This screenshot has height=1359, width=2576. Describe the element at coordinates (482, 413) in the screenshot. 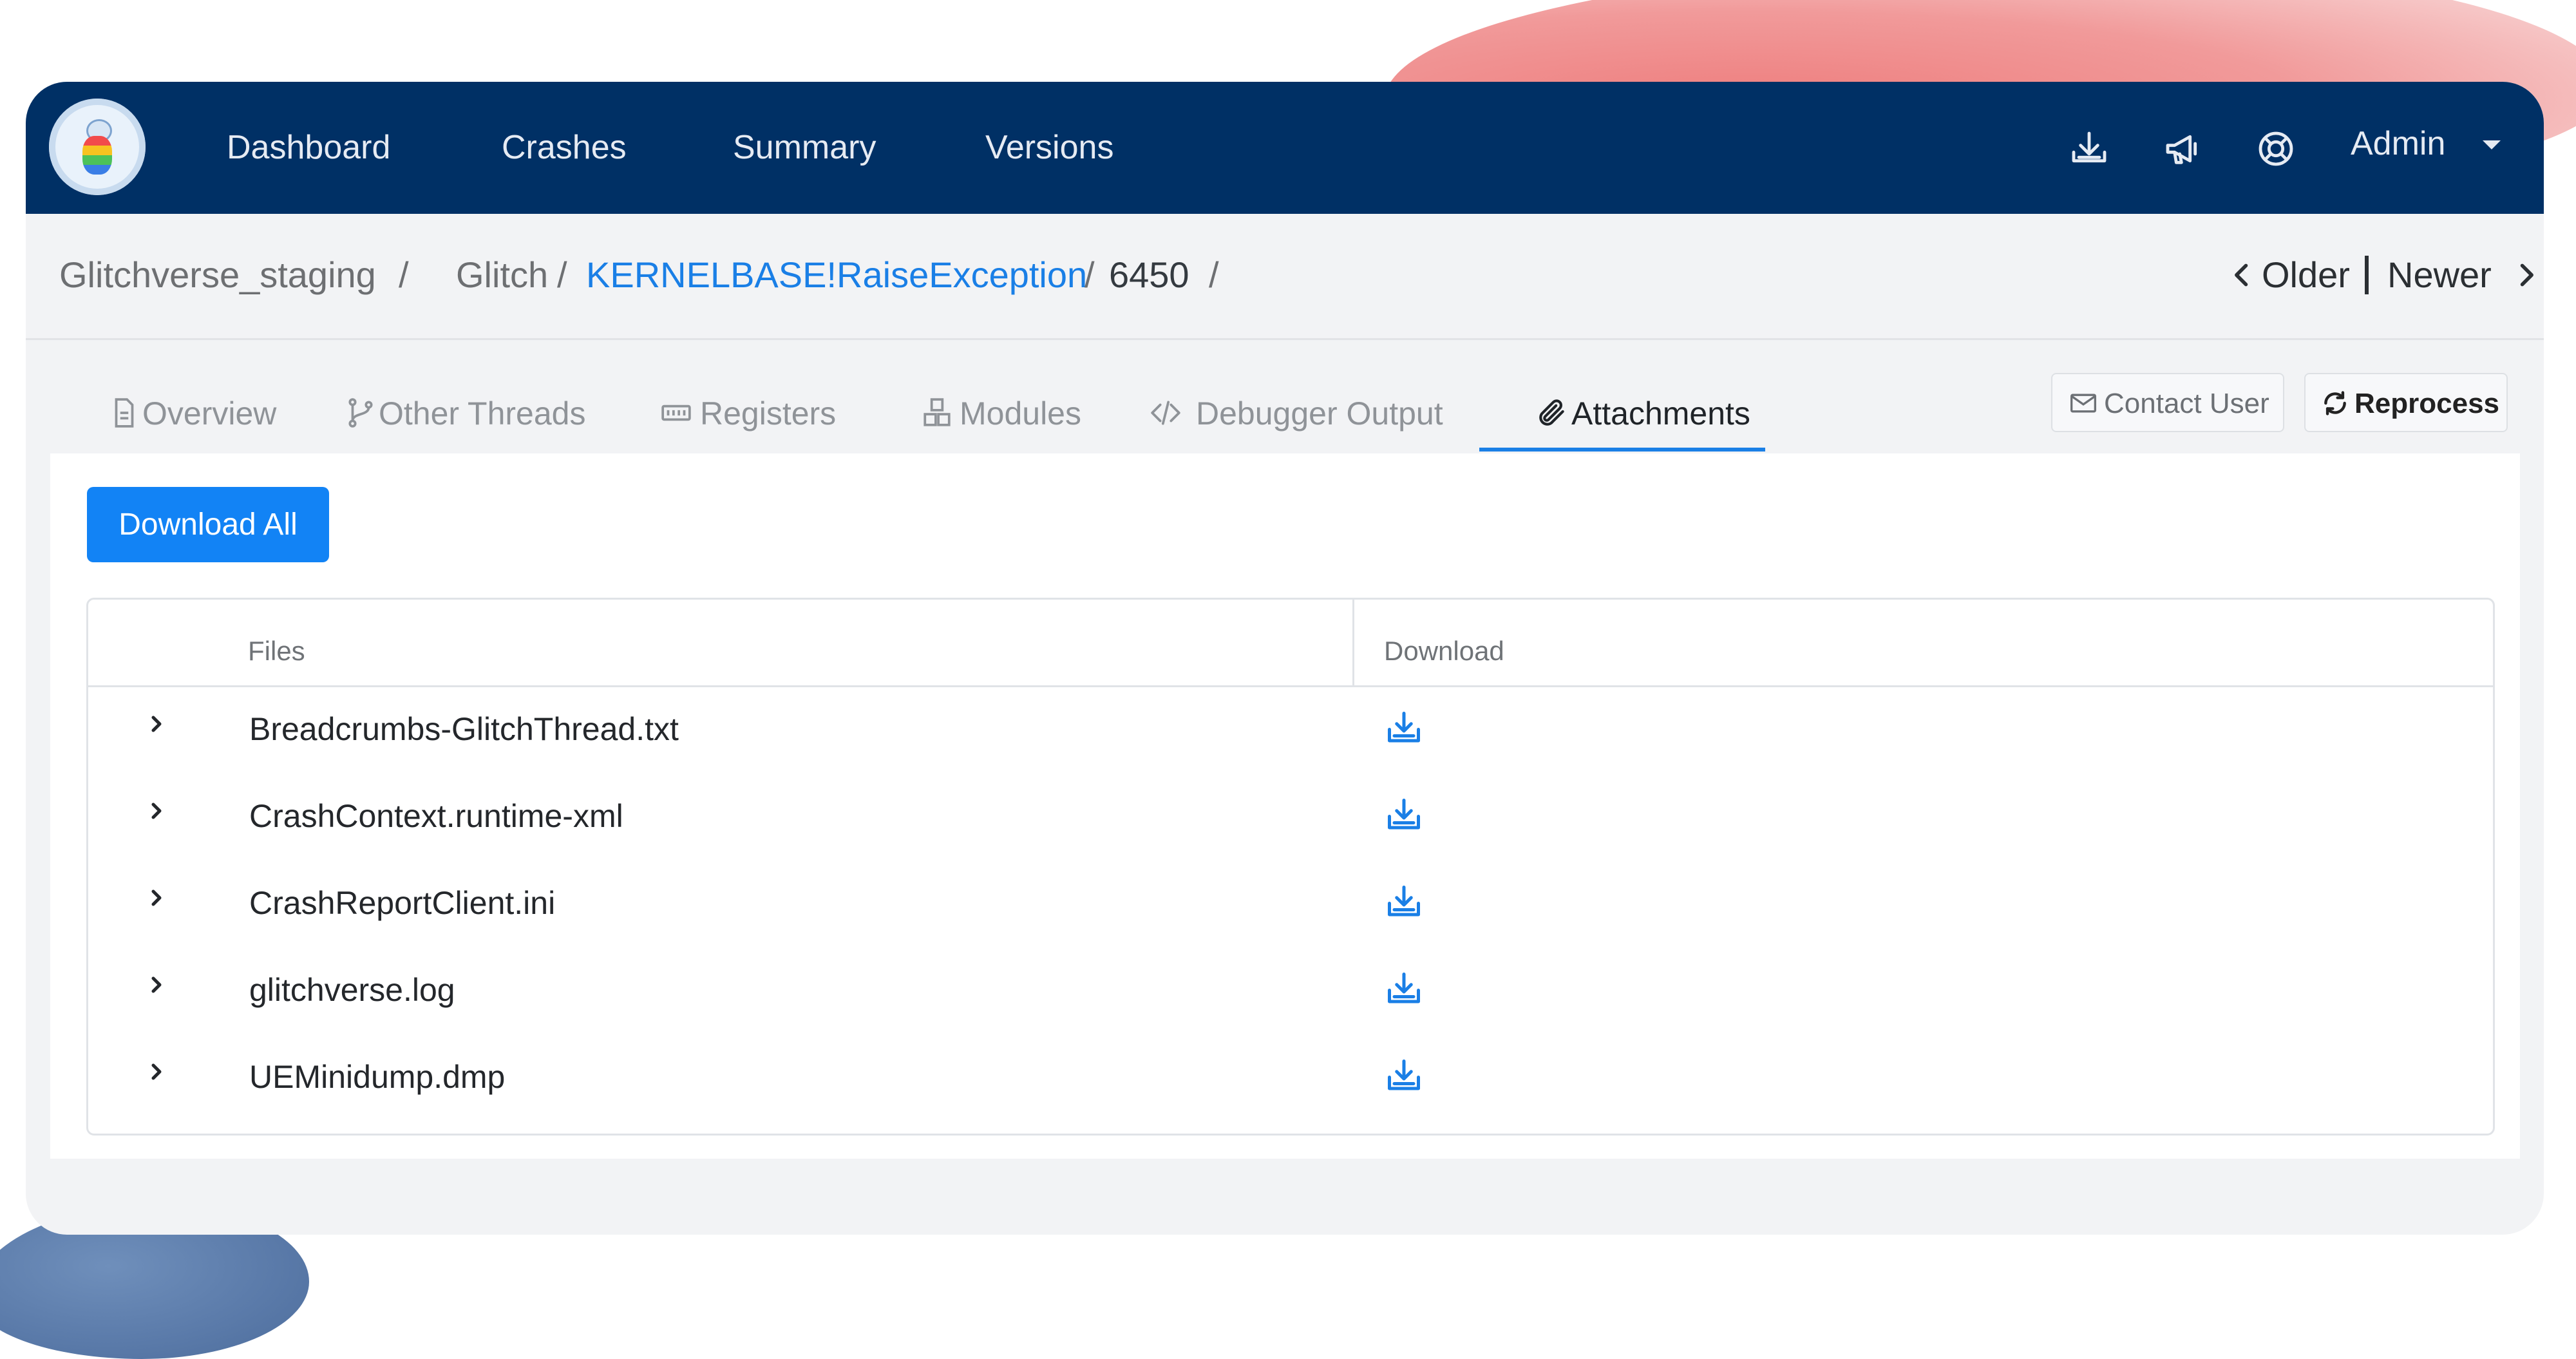

I see `tab-label: Other Threads` at that location.